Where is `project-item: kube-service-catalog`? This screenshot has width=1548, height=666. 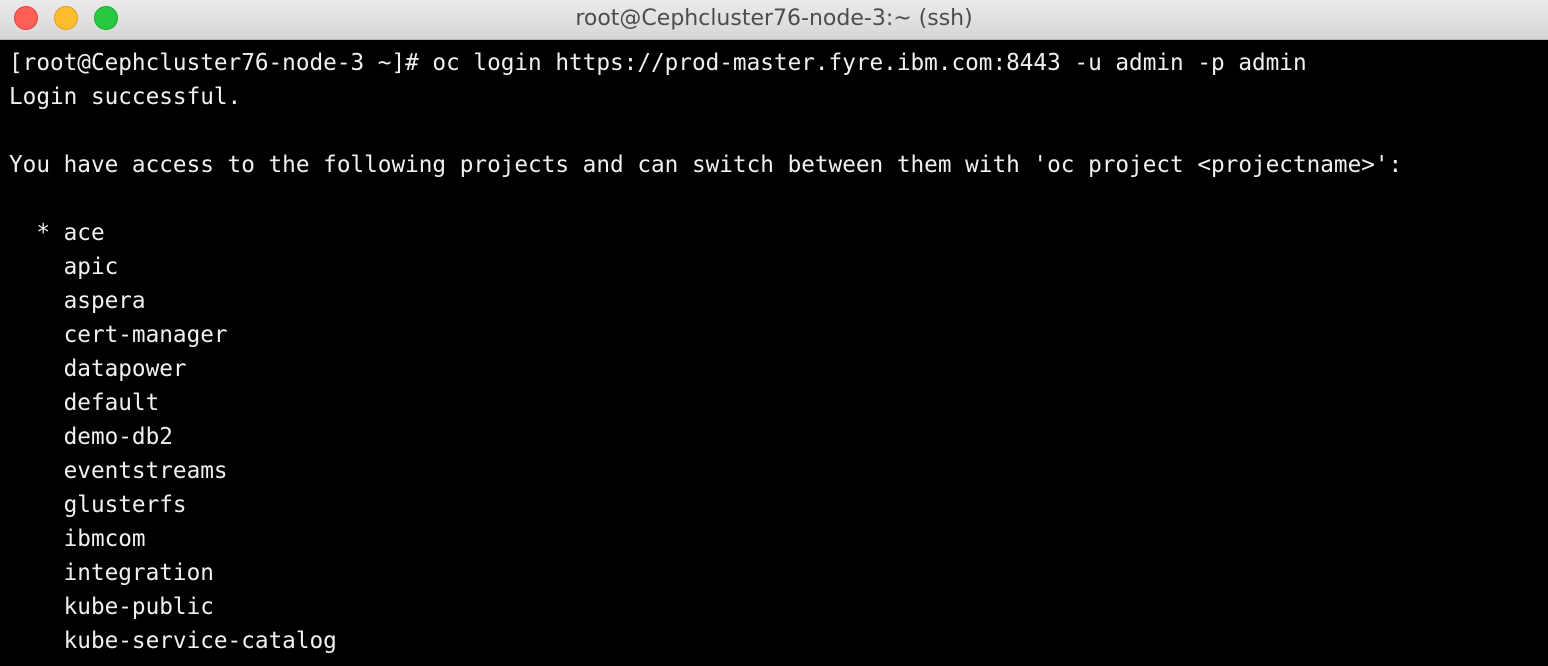 project-item: kube-service-catalog is located at coordinates (173, 641).